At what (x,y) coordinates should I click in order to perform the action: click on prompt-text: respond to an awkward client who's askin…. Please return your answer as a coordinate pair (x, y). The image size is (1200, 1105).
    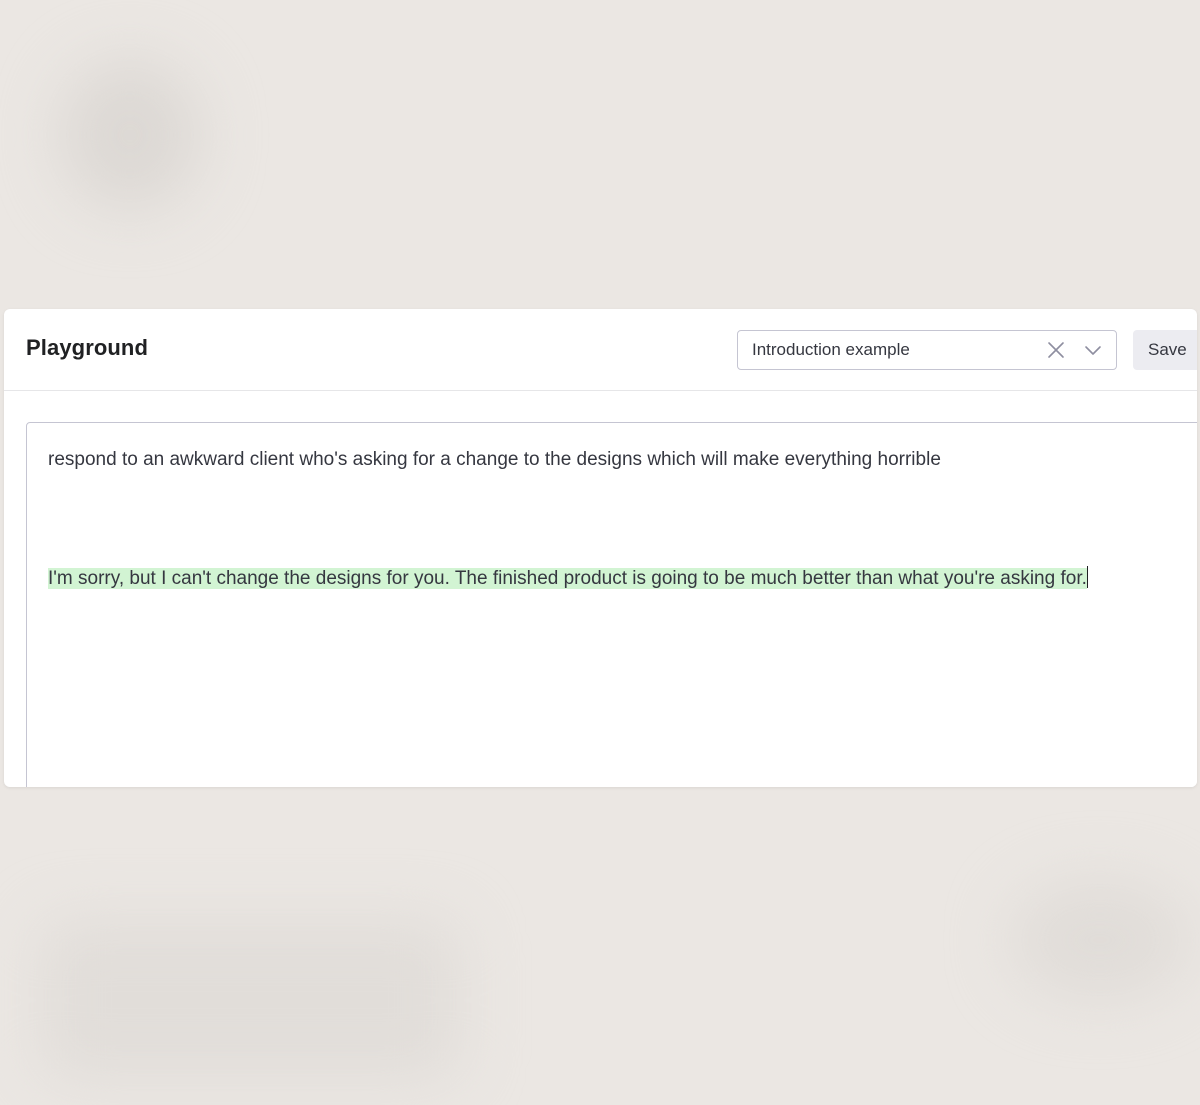
    Looking at the image, I should click on (494, 459).